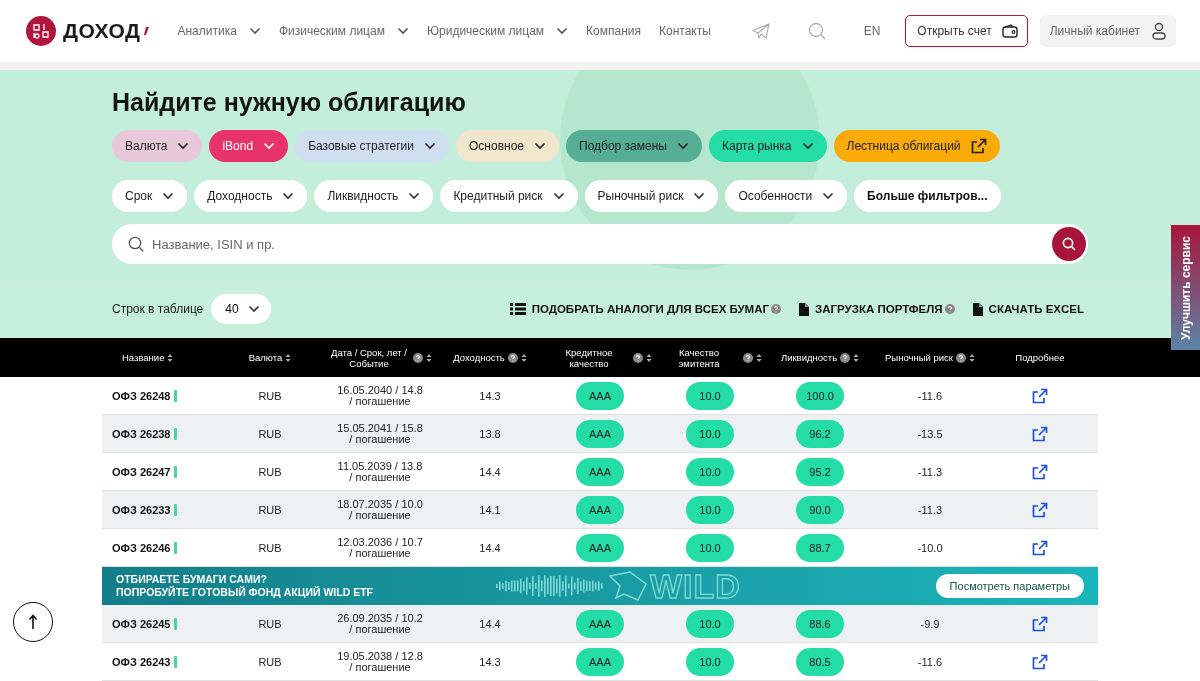 The image size is (1200, 681). Describe the element at coordinates (600, 434) in the screenshot. I see `table-row: ОФЗ 26238 RUB 15.05.2041 / 15.8 / погашение 13.8 AAA 10.0 96.2 -13.5` at that location.